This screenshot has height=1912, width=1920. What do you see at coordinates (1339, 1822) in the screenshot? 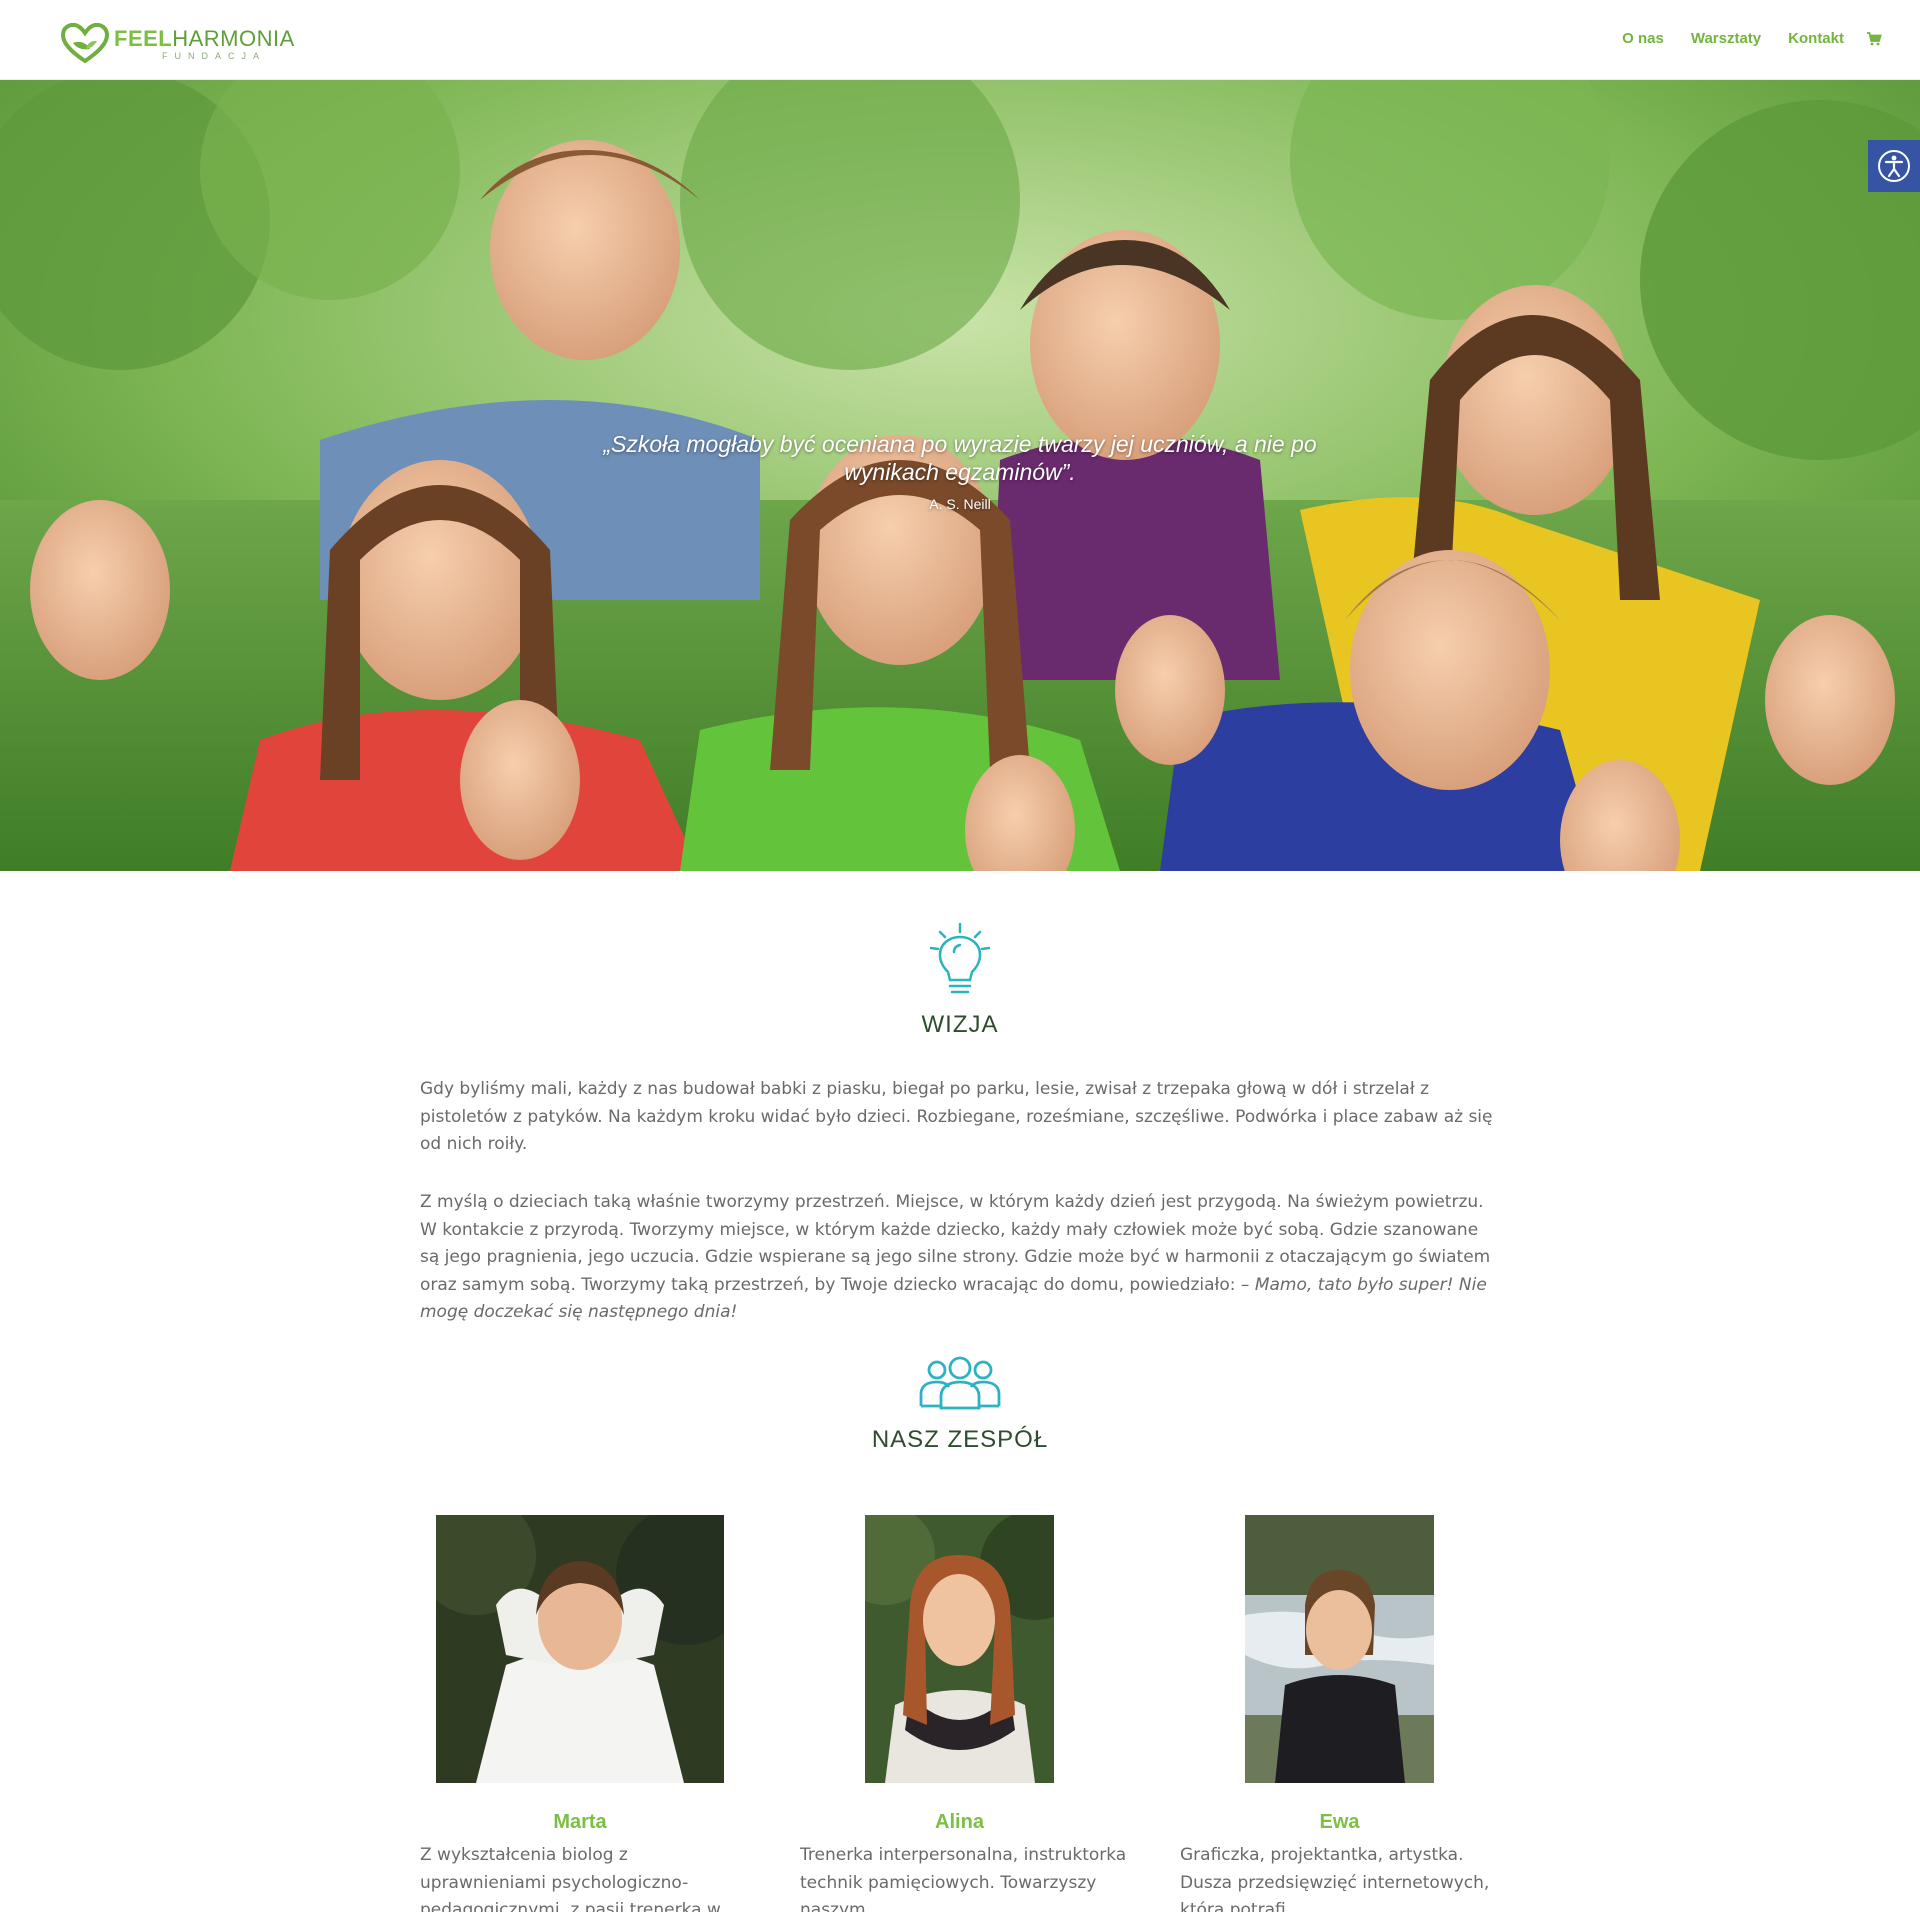
I see `member-name: Ewa` at bounding box center [1339, 1822].